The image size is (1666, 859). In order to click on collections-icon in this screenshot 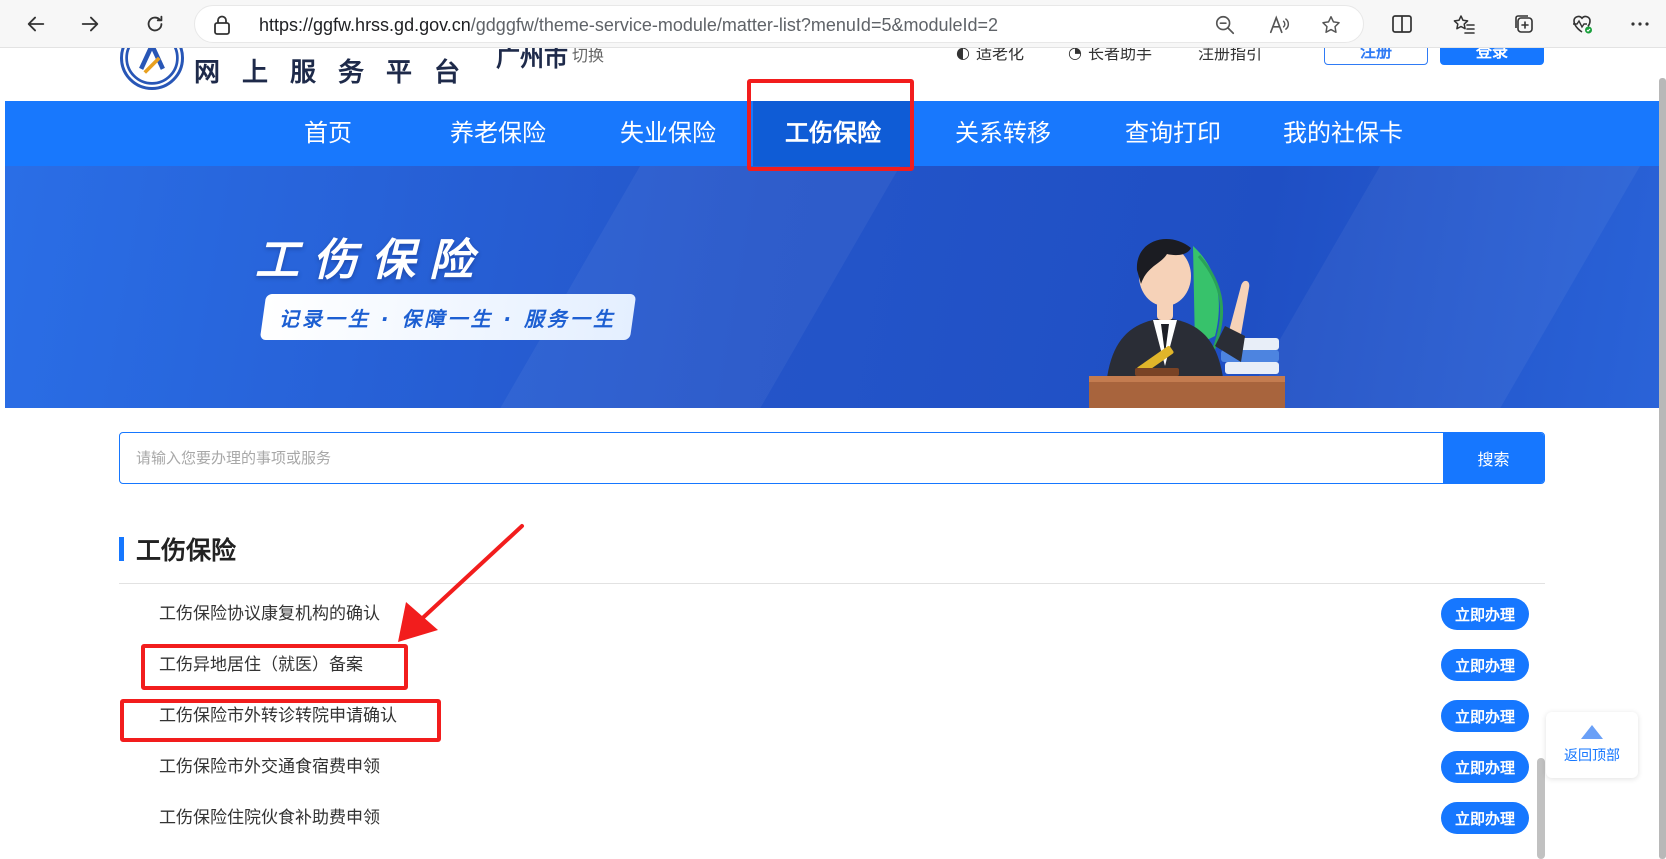, I will do `click(1524, 24)`.